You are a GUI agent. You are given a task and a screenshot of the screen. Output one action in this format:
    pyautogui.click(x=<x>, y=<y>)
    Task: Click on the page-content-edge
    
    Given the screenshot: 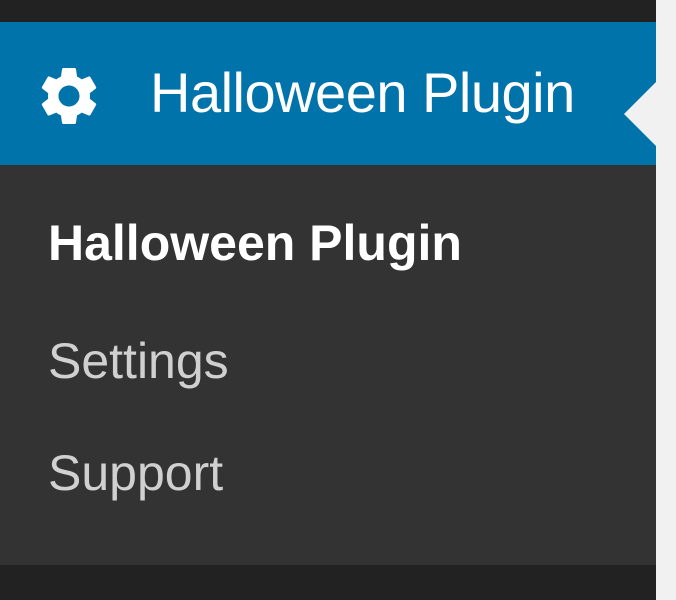 What is the action you would take?
    pyautogui.click(x=666, y=300)
    